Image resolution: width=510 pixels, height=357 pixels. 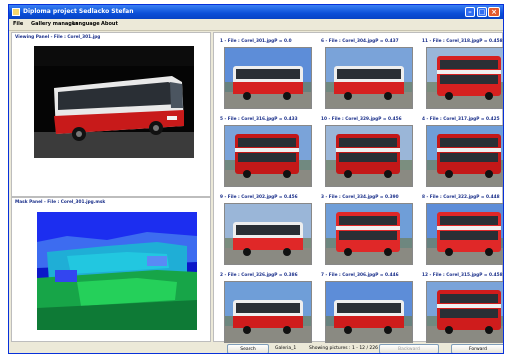 What do you see at coordinates (409, 348) in the screenshot?
I see `backward-button: Backward` at bounding box center [409, 348].